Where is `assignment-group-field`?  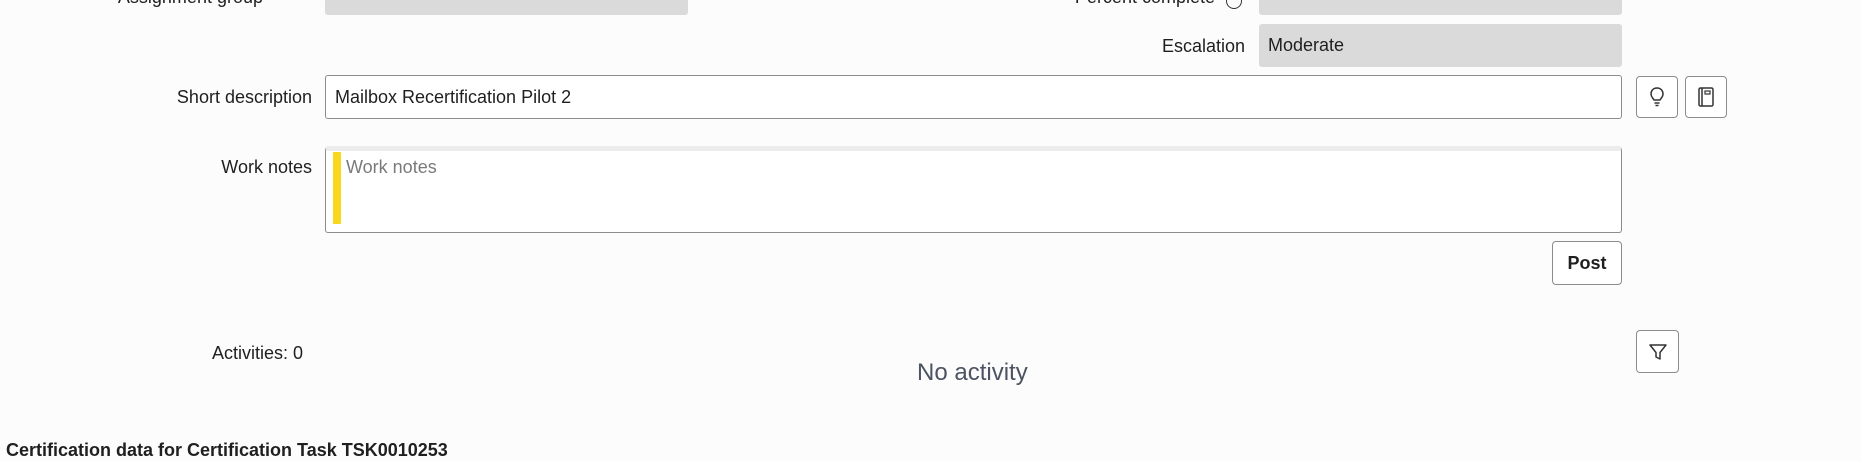
assignment-group-field is located at coordinates (506, 7).